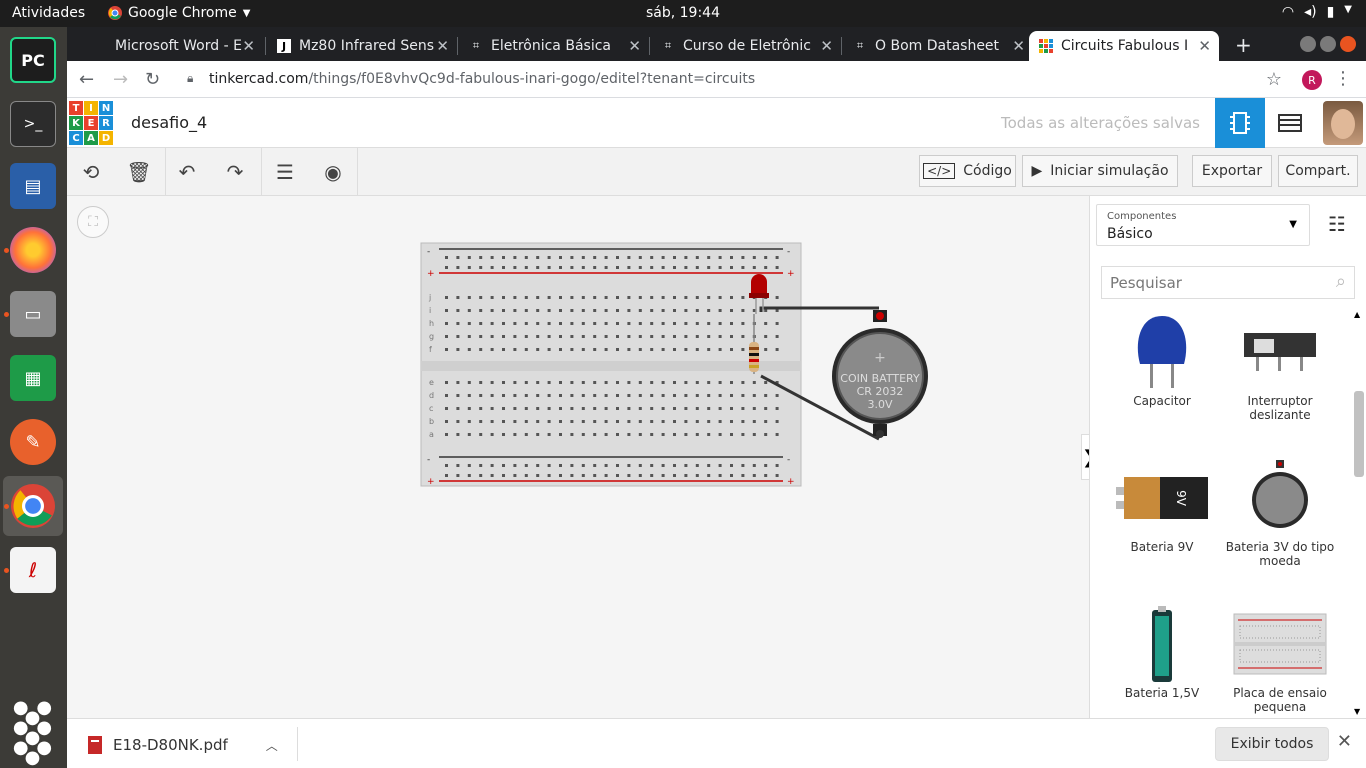 The height and width of the screenshot is (768, 1366). I want to click on postman-icon: ✎, so click(33, 442).